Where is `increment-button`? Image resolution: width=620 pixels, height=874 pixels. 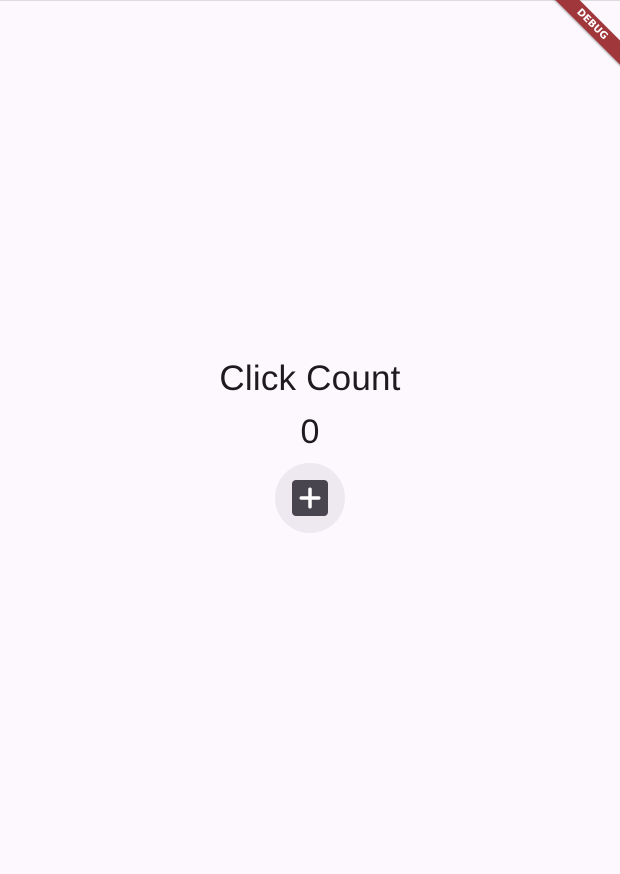
increment-button is located at coordinates (310, 498).